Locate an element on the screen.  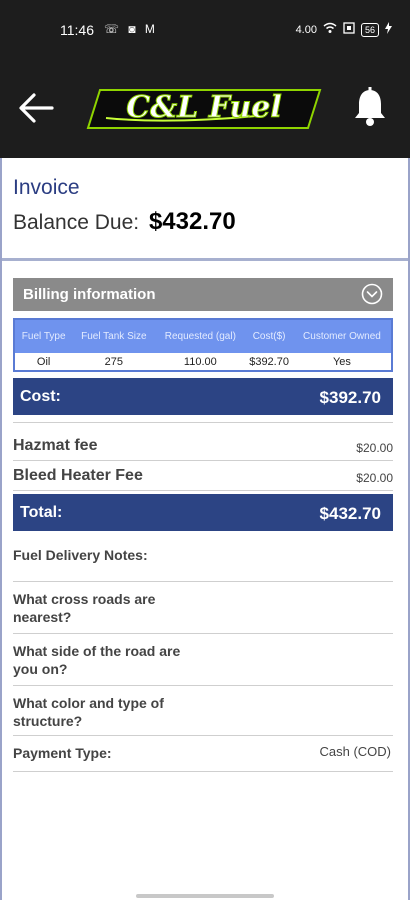
billing-header-label: Billing information is located at coordinates (89, 294).